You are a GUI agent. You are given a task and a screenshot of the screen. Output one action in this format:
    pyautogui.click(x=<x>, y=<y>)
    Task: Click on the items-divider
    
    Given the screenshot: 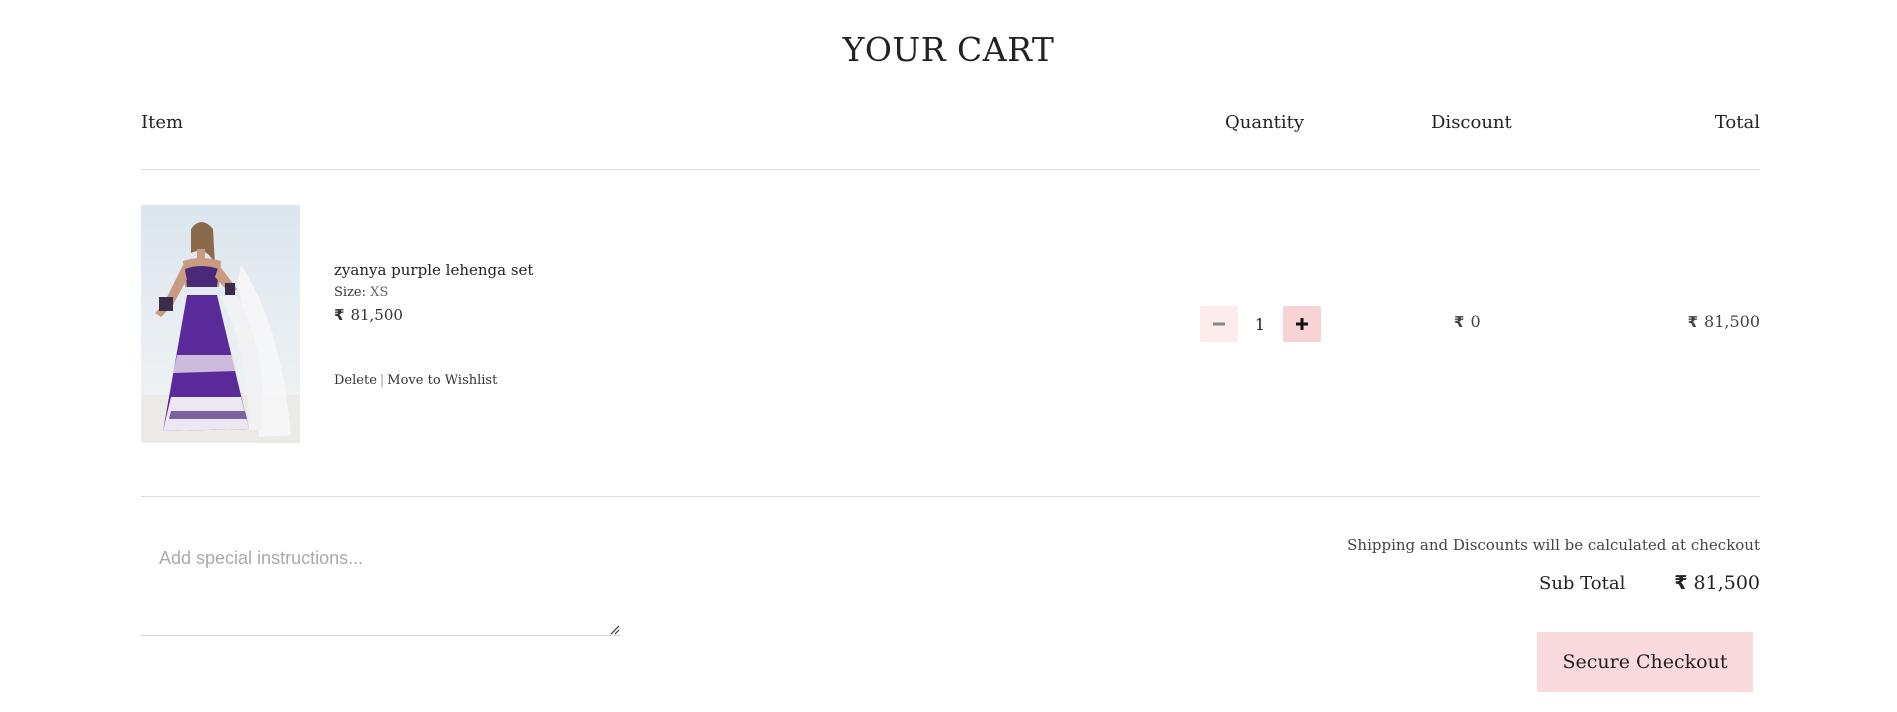 What is the action you would take?
    pyautogui.click(x=950, y=496)
    